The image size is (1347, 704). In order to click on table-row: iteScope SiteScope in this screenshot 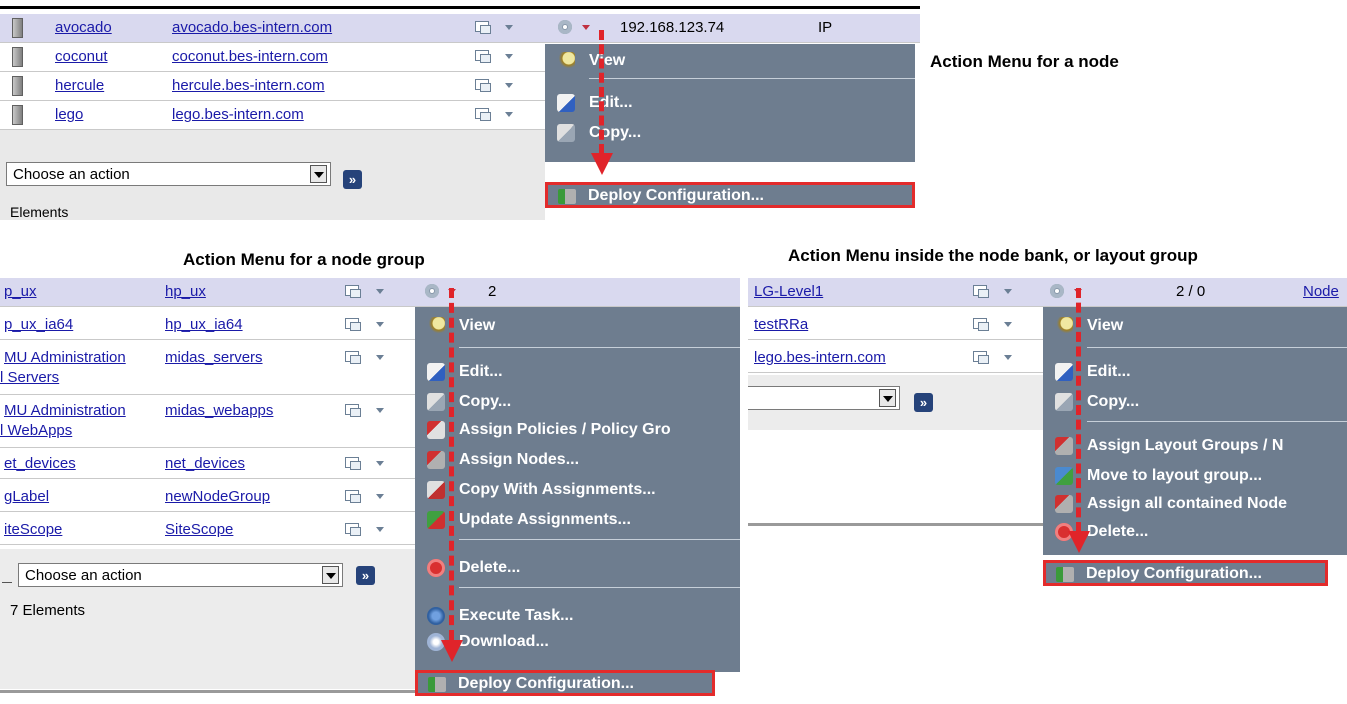, I will do `click(207, 530)`.